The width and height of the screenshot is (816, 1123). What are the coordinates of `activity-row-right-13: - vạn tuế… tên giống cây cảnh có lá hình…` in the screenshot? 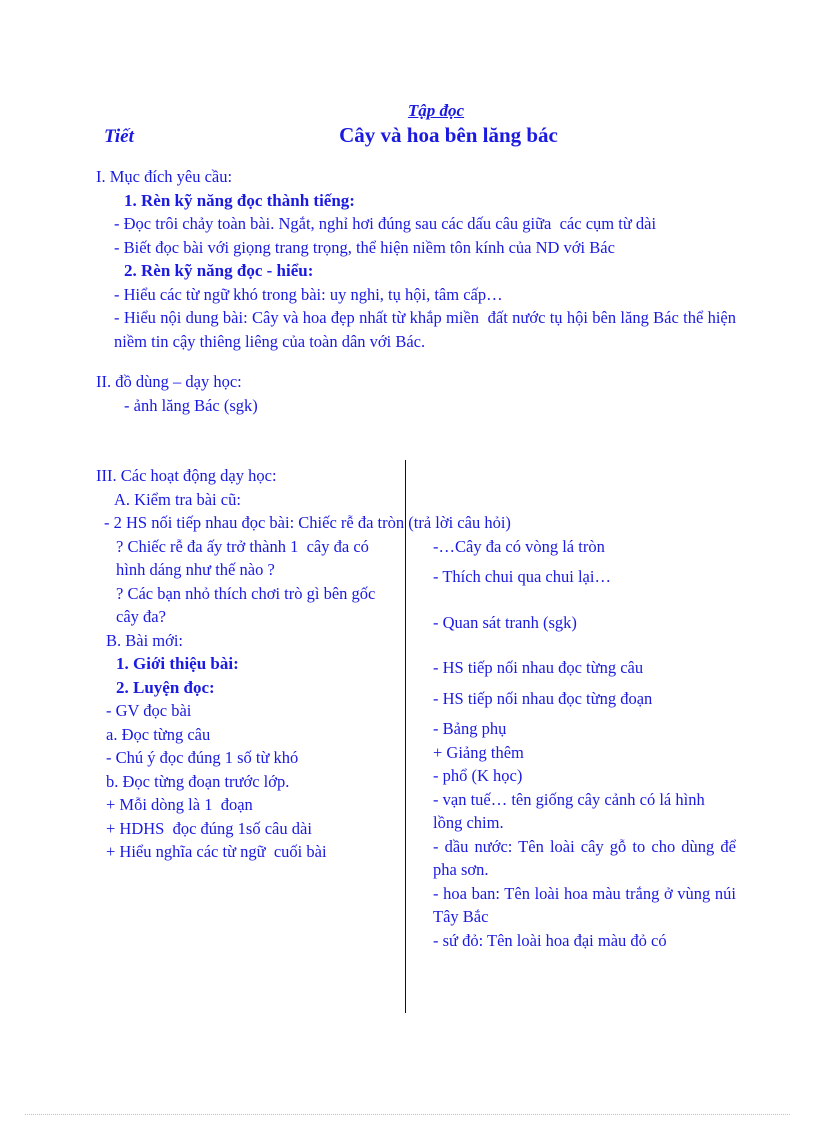 It's located at (571, 811).